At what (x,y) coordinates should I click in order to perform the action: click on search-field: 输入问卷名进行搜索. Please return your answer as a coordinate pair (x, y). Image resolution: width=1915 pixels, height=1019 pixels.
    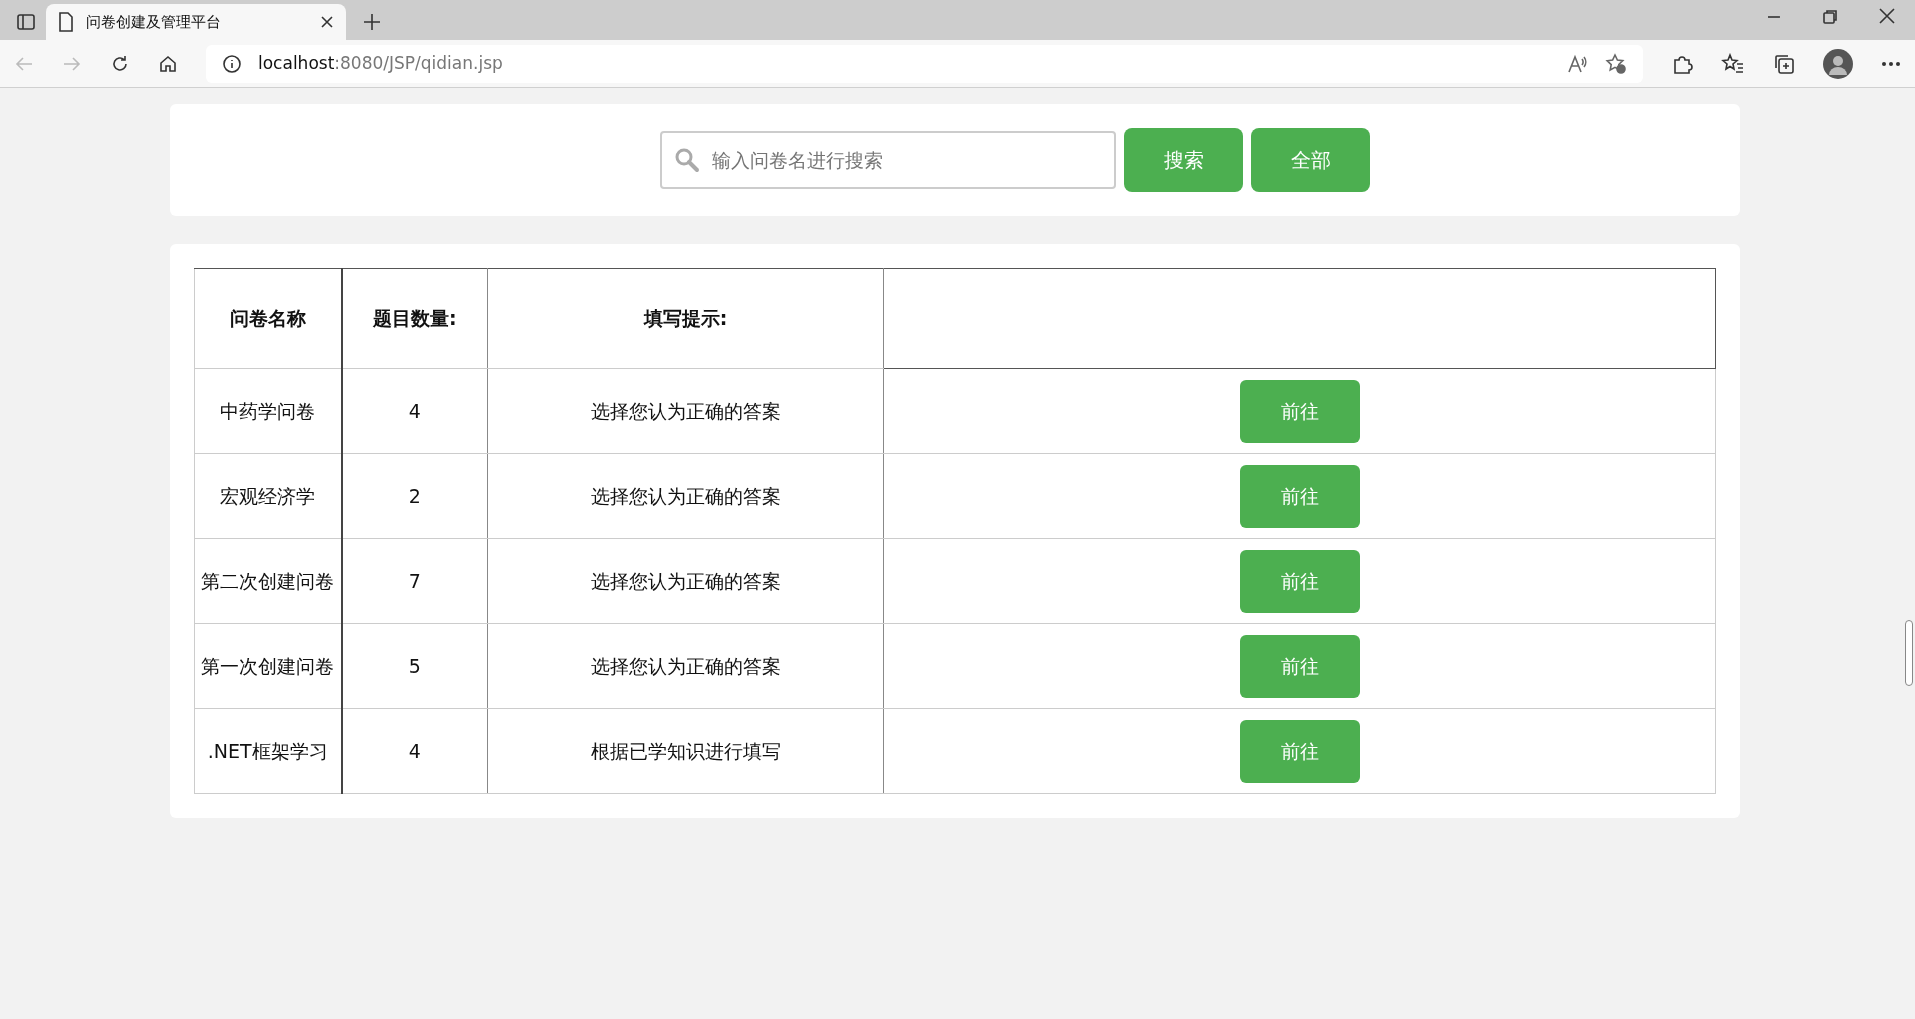
    Looking at the image, I should click on (888, 160).